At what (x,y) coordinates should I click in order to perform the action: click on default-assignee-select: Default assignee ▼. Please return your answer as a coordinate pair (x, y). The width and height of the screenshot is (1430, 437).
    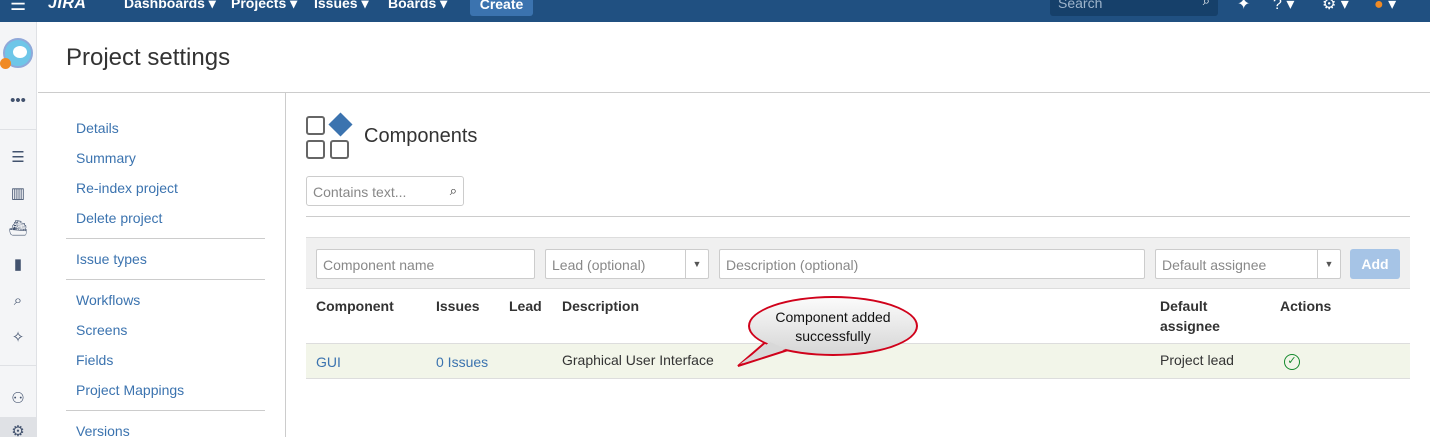
    Looking at the image, I should click on (1248, 264).